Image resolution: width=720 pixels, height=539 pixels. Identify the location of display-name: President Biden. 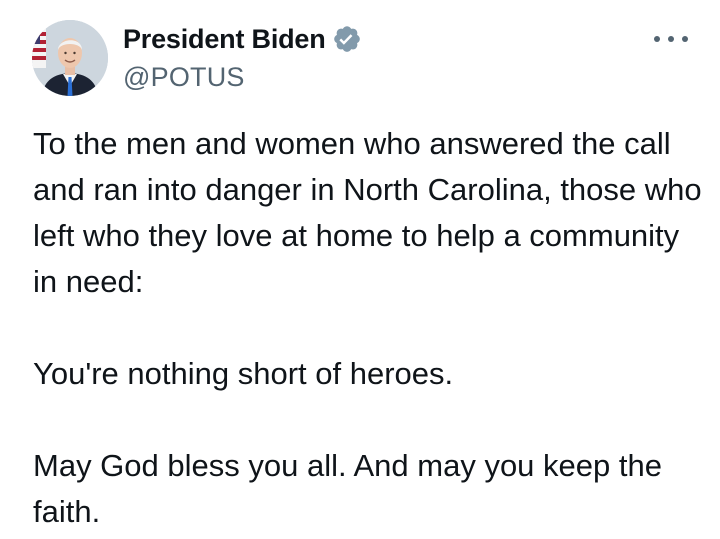
(224, 39).